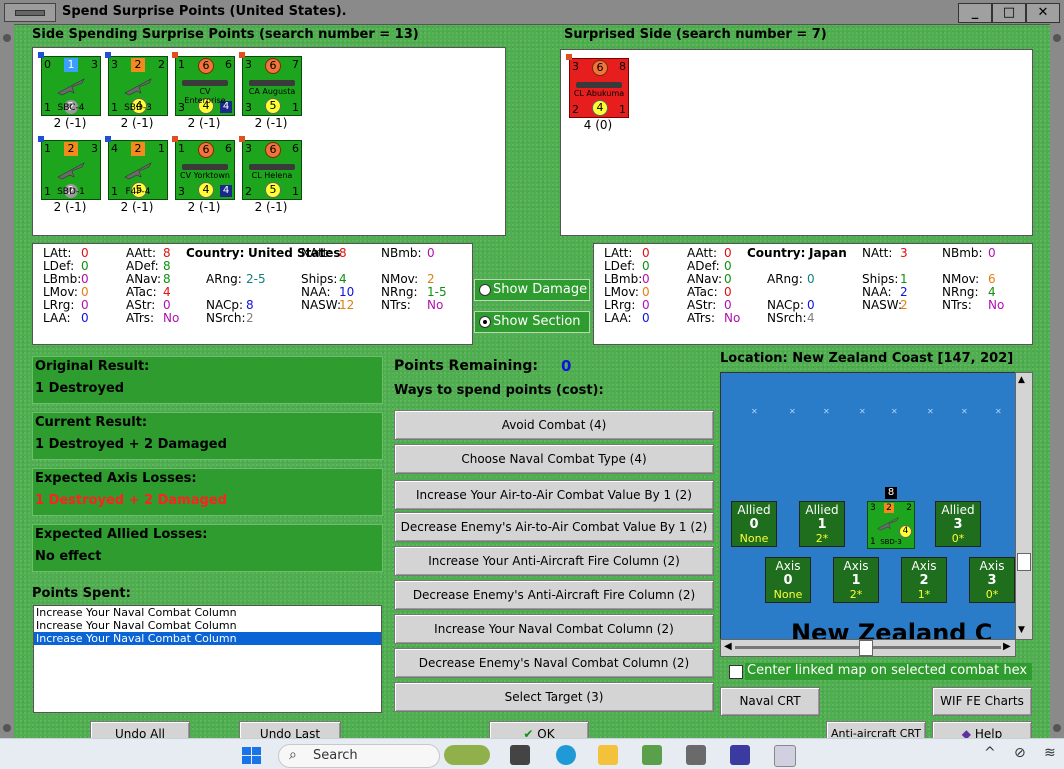 The width and height of the screenshot is (1064, 769). What do you see at coordinates (131, 444) in the screenshot?
I see `current-result-value: 1 Destroyed + 2 Damaged` at bounding box center [131, 444].